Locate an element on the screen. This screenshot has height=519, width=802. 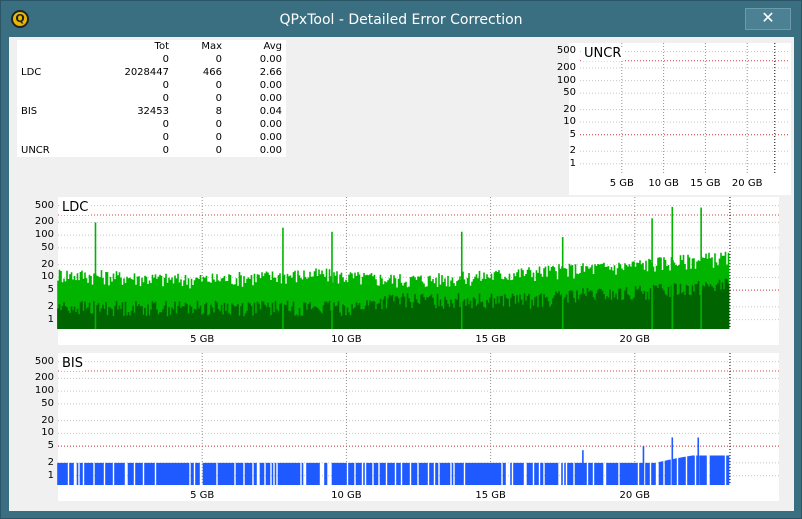
window-title: QPxTool - Detailed Error Correction is located at coordinates (401, 20).